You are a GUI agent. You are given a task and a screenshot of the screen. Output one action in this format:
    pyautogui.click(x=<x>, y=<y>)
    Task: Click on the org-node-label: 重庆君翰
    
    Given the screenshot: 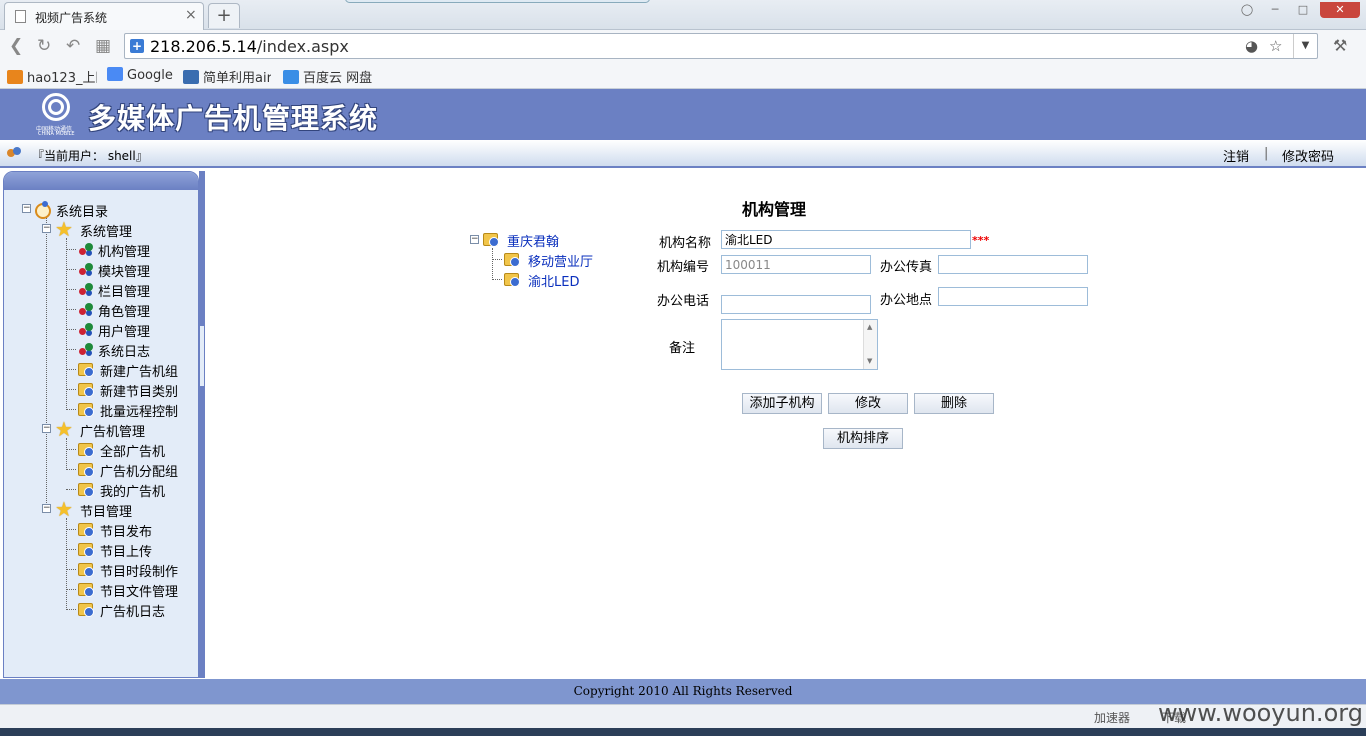 What is the action you would take?
    pyautogui.click(x=533, y=242)
    